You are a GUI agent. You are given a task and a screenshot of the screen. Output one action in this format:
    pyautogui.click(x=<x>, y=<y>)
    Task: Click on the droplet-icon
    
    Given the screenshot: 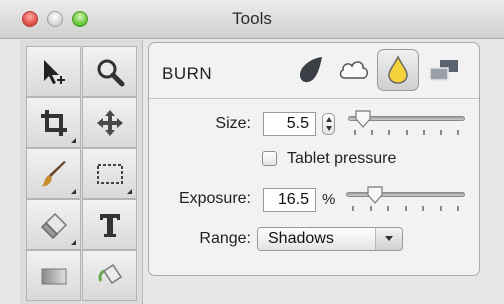 What is the action you would take?
    pyautogui.click(x=398, y=69)
    